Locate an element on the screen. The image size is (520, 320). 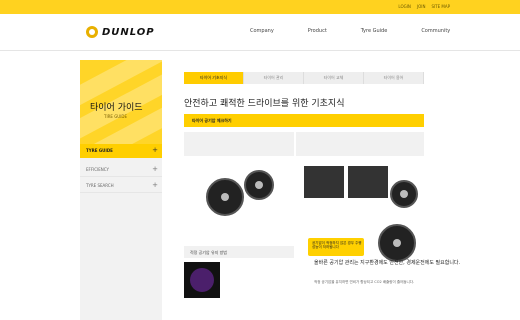
top-utility-bar: LOGIN JOIN SITE MAP is located at coordinates (260, 7).